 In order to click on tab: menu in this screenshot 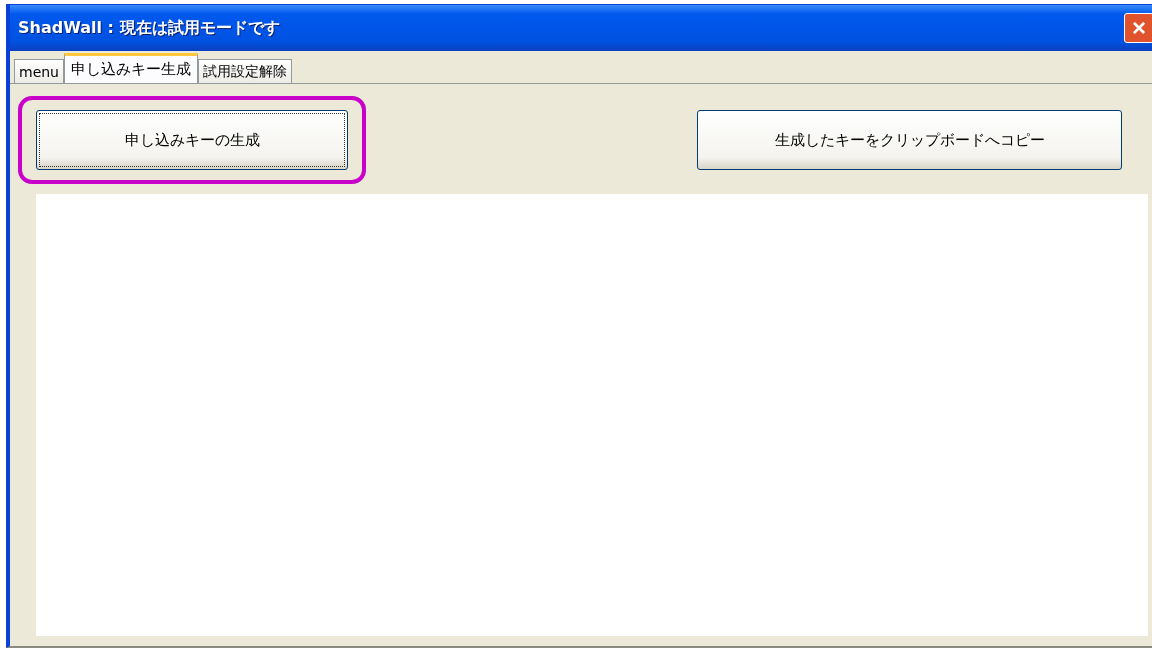, I will do `click(39, 71)`.